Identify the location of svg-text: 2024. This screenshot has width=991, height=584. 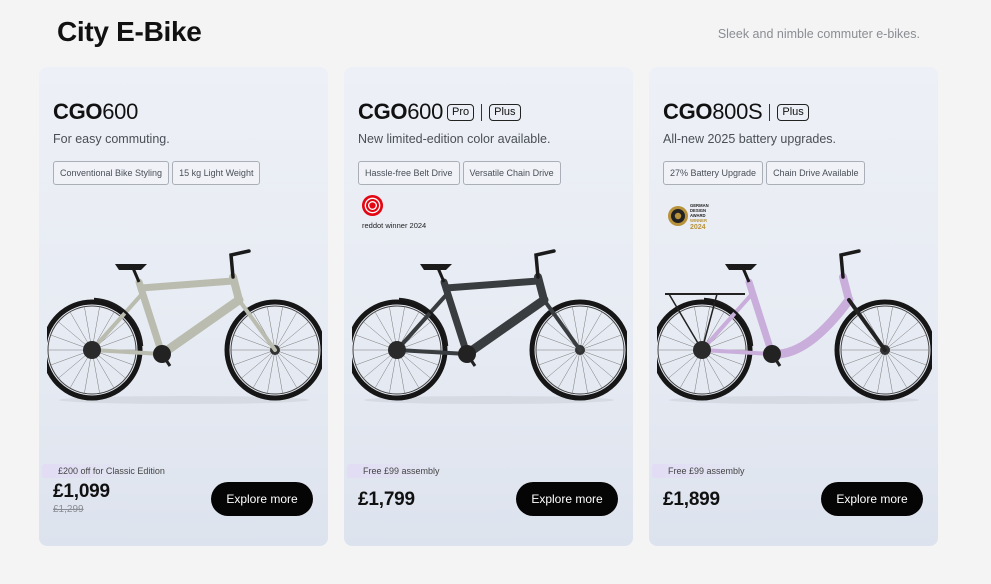
(698, 227).